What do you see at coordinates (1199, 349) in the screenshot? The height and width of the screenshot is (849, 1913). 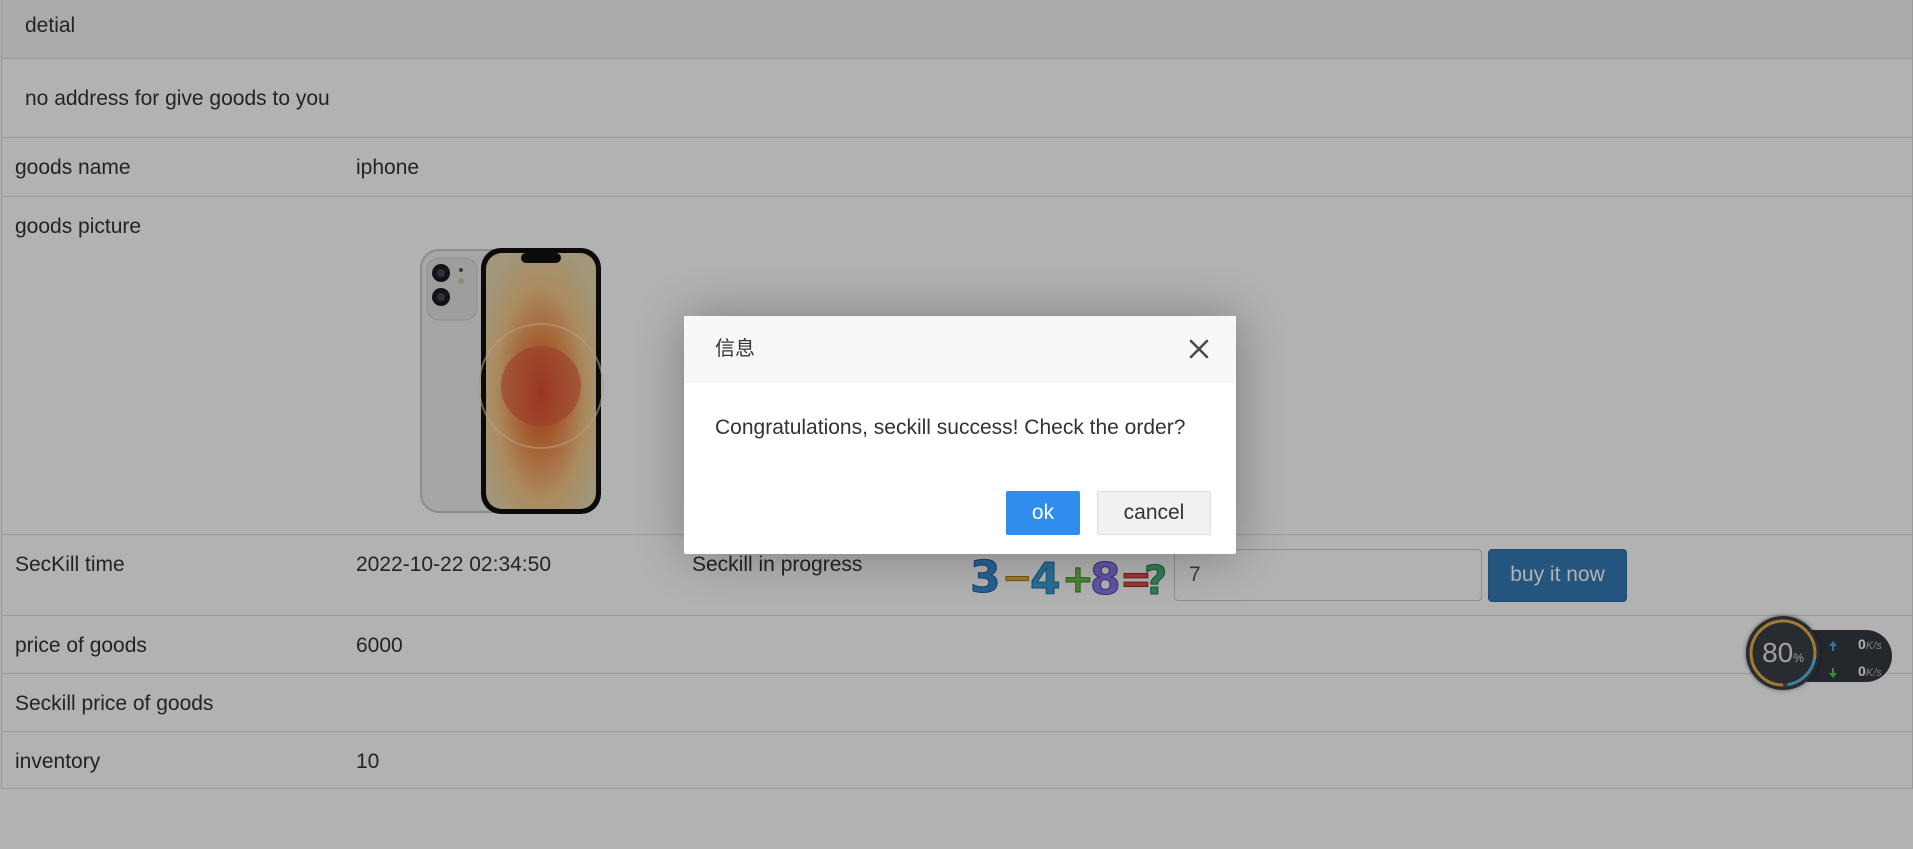 I see `close-icon` at bounding box center [1199, 349].